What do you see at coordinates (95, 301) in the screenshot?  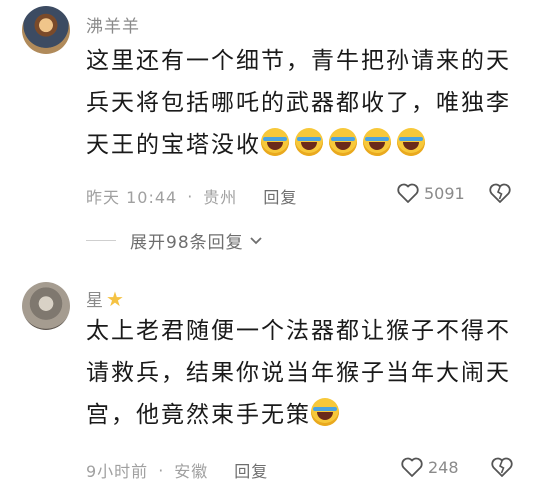 I see `username-text: 星` at bounding box center [95, 301].